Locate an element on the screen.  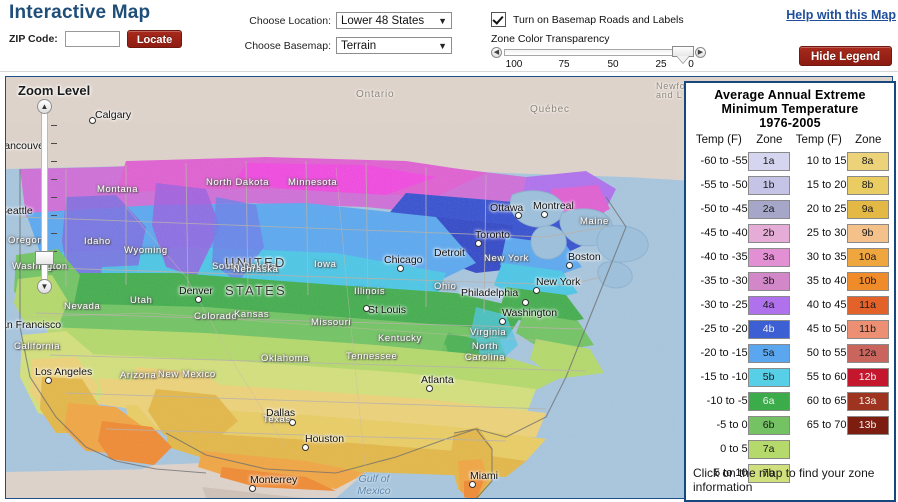
legend-row: -55 to -50 1b 15 to 20 8b is located at coordinates (790, 185).